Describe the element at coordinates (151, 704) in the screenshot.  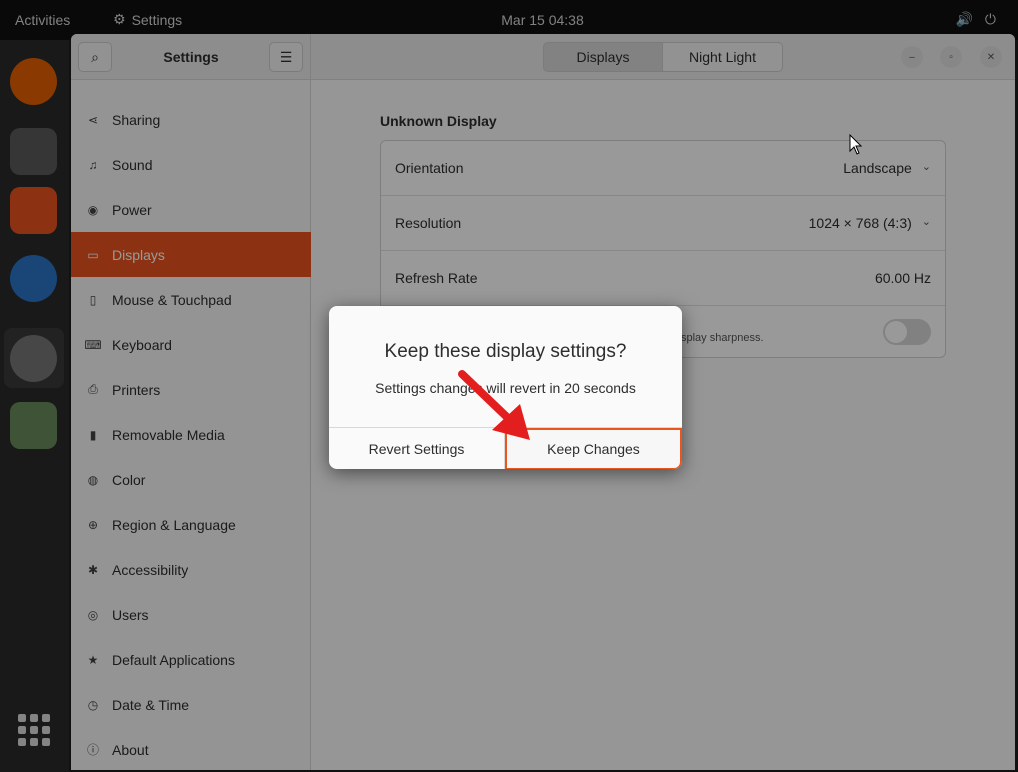
I see `sidebar-item-label: Date & Time` at that location.